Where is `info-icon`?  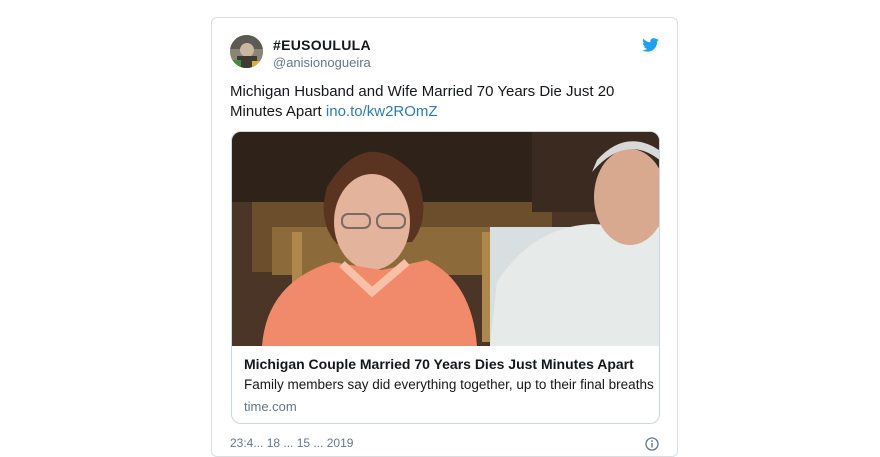
info-icon is located at coordinates (652, 444).